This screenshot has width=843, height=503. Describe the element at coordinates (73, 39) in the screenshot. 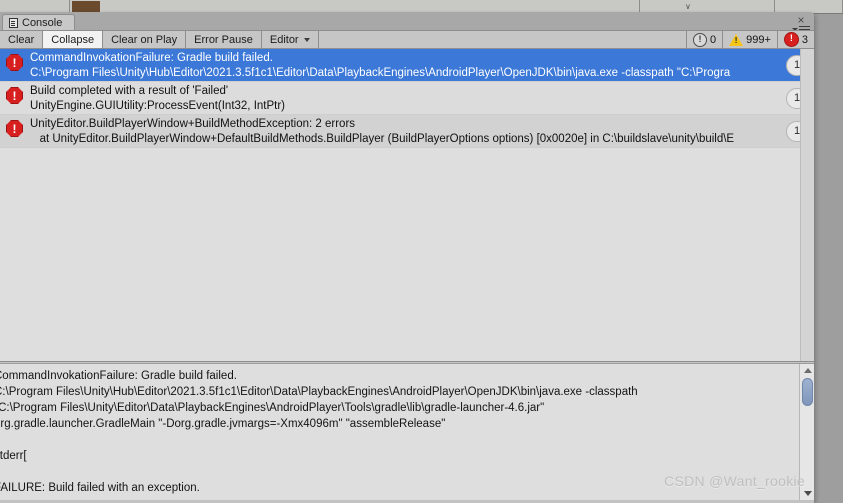

I see `collapse-button: Collapse` at that location.